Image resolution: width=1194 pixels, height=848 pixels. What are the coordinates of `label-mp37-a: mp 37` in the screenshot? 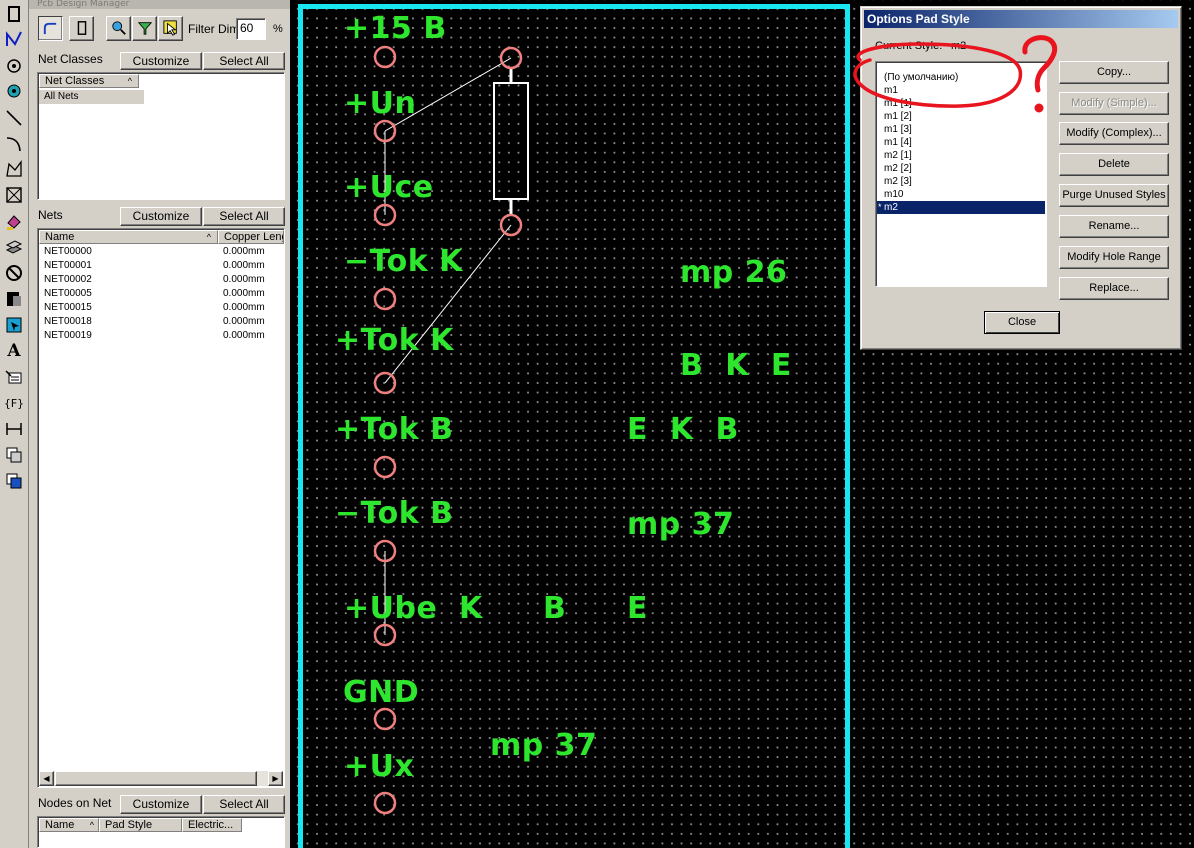 It's located at (680, 525).